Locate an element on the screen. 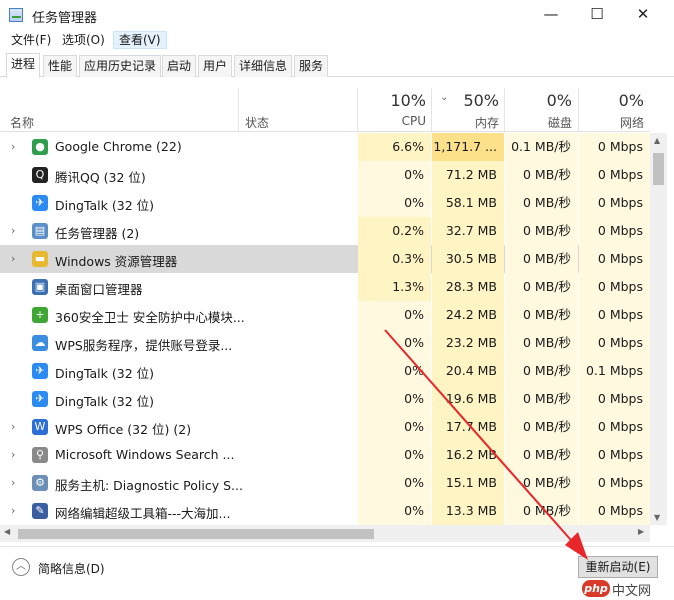  process-row: ▣ 桌面窗口管理器 1.3% 28.3 MB 0 MB/秒 0 Mbps is located at coordinates (325, 287).